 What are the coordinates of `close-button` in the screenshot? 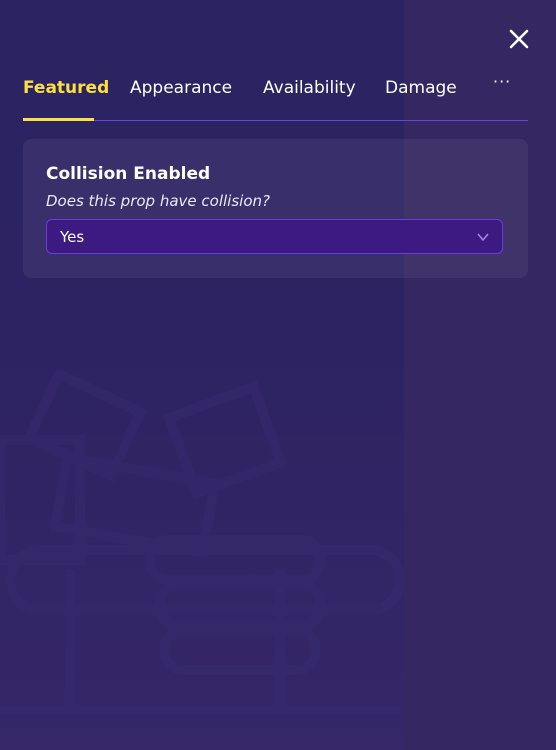 It's located at (519, 39).